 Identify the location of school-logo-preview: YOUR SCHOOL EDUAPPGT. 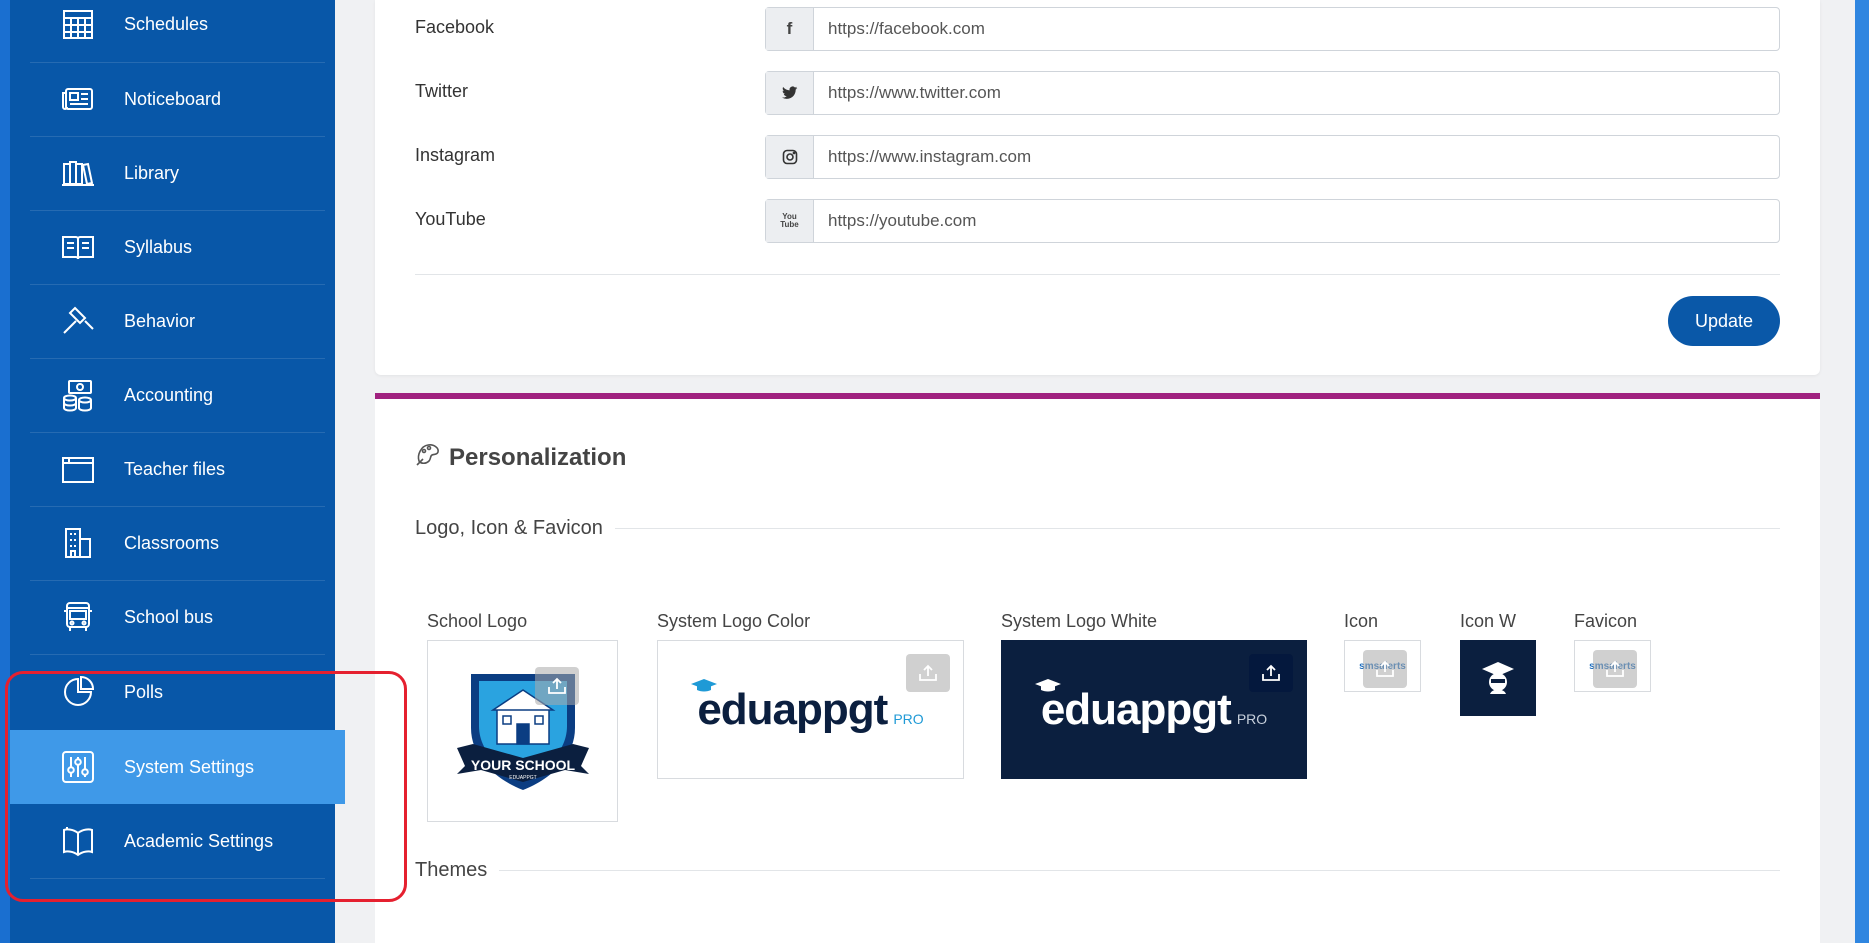
(522, 731).